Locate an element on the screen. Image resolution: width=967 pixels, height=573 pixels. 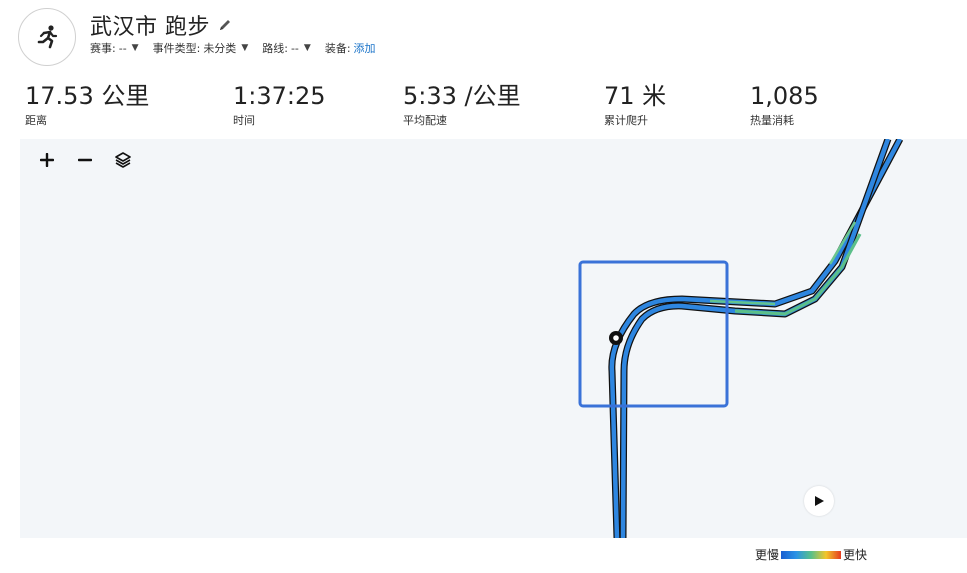
route-label: 路线: is located at coordinates (275, 48).